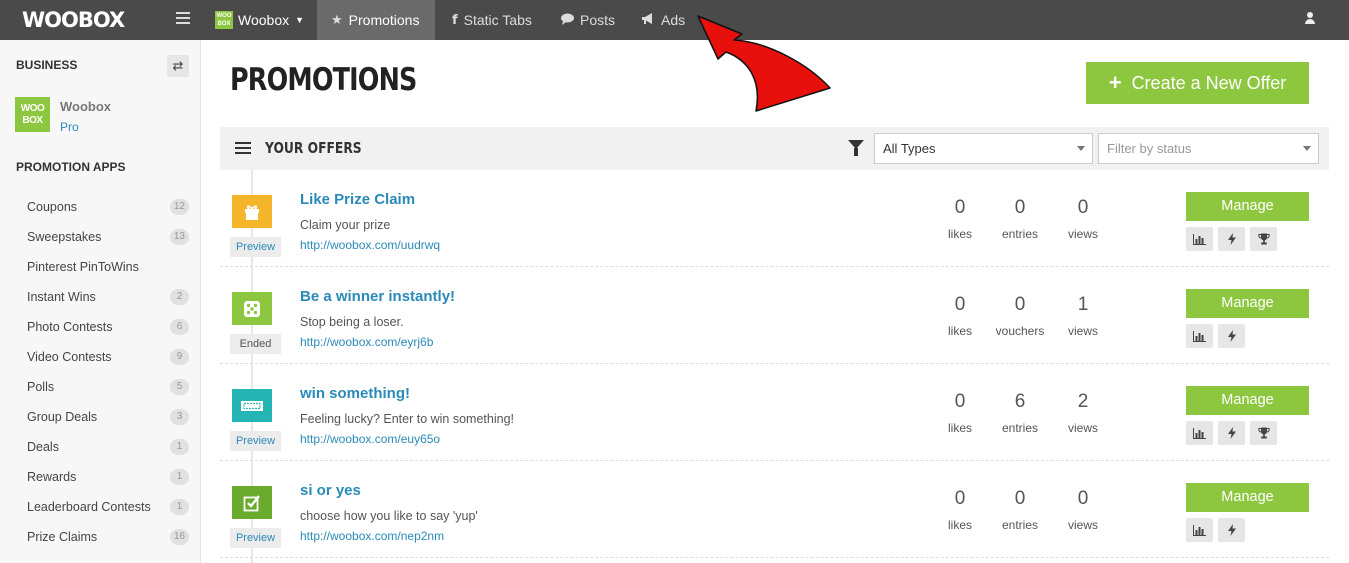 The image size is (1349, 563). I want to click on create-offer-button: + Create a New Offer, so click(1197, 83).